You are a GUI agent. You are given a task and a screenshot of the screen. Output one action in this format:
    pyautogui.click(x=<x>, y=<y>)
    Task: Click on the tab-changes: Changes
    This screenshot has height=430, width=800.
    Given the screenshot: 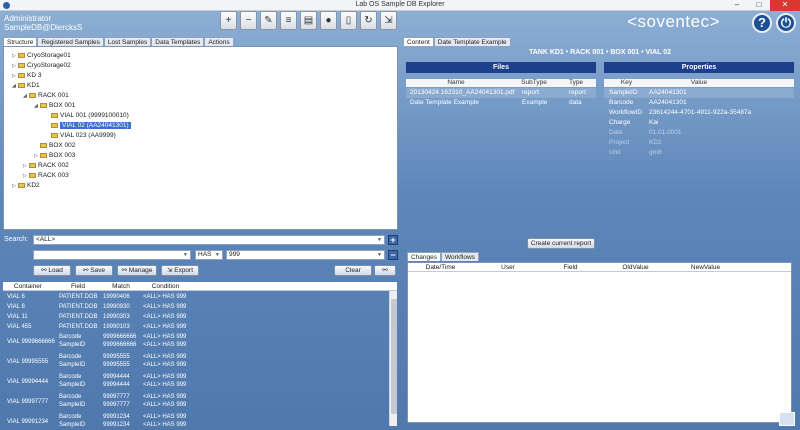 What is the action you would take?
    pyautogui.click(x=424, y=256)
    